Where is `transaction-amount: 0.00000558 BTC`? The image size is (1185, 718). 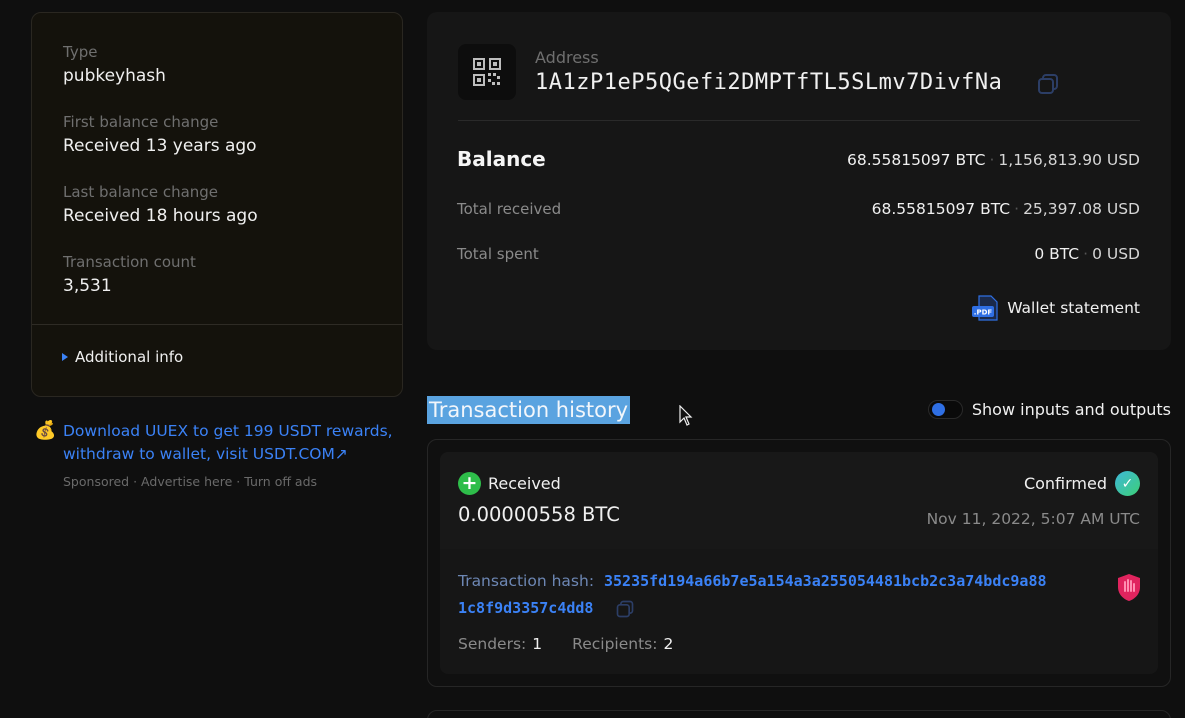
transaction-amount: 0.00000558 BTC is located at coordinates (539, 514).